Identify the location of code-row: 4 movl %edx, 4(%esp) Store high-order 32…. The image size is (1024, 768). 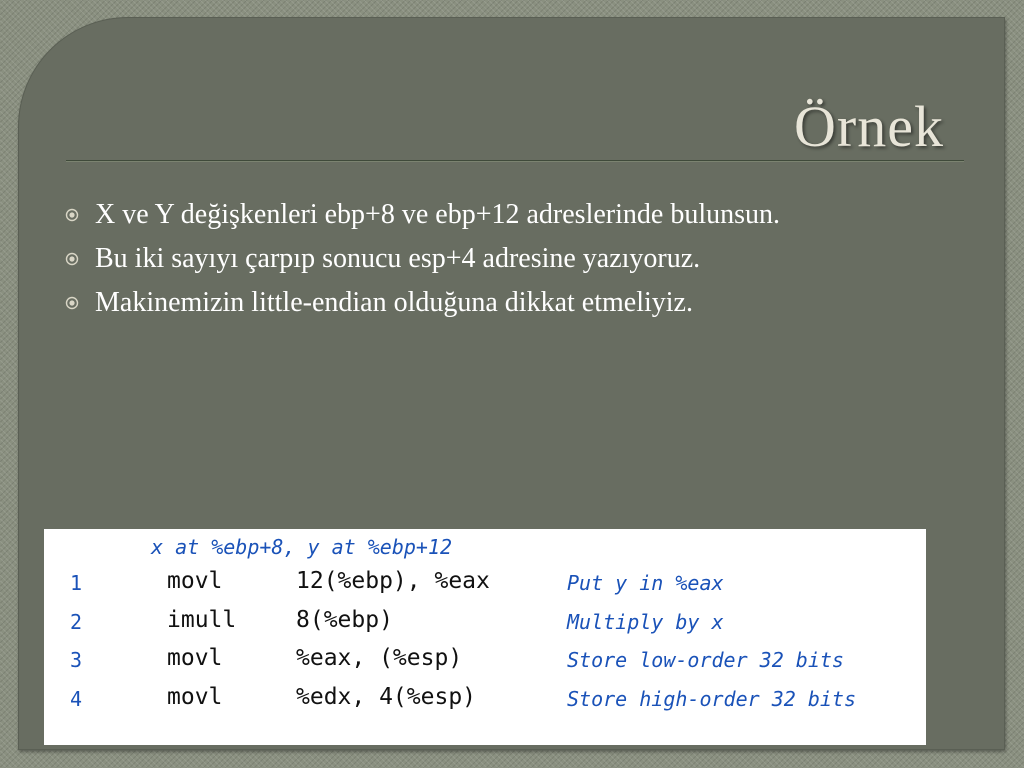
(485, 700).